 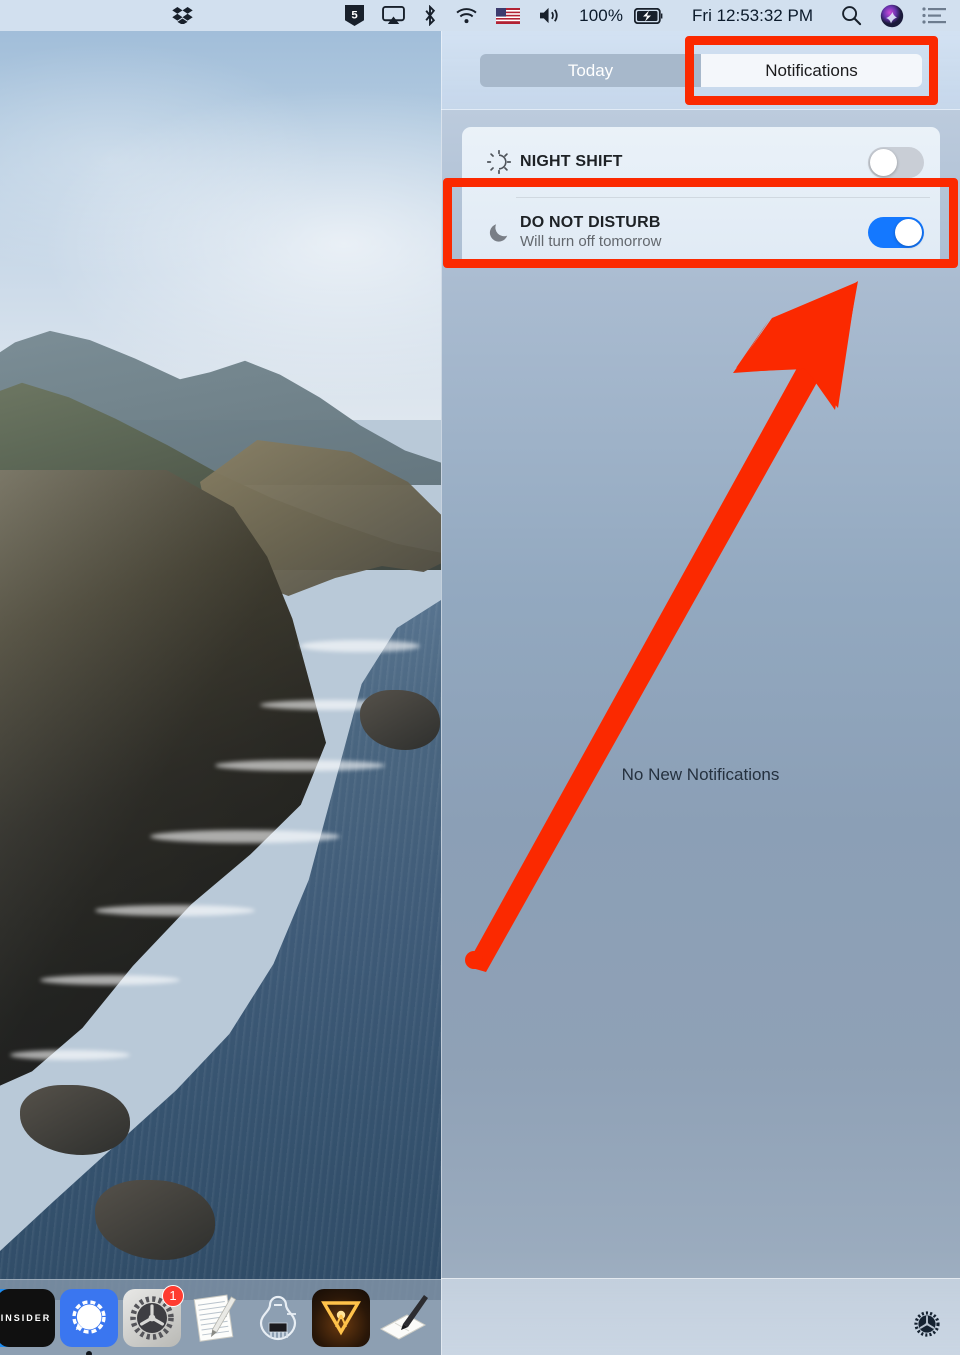 I want to click on menu-bar: 5 100% Fri 12:53:32 PM, so click(x=480, y=15).